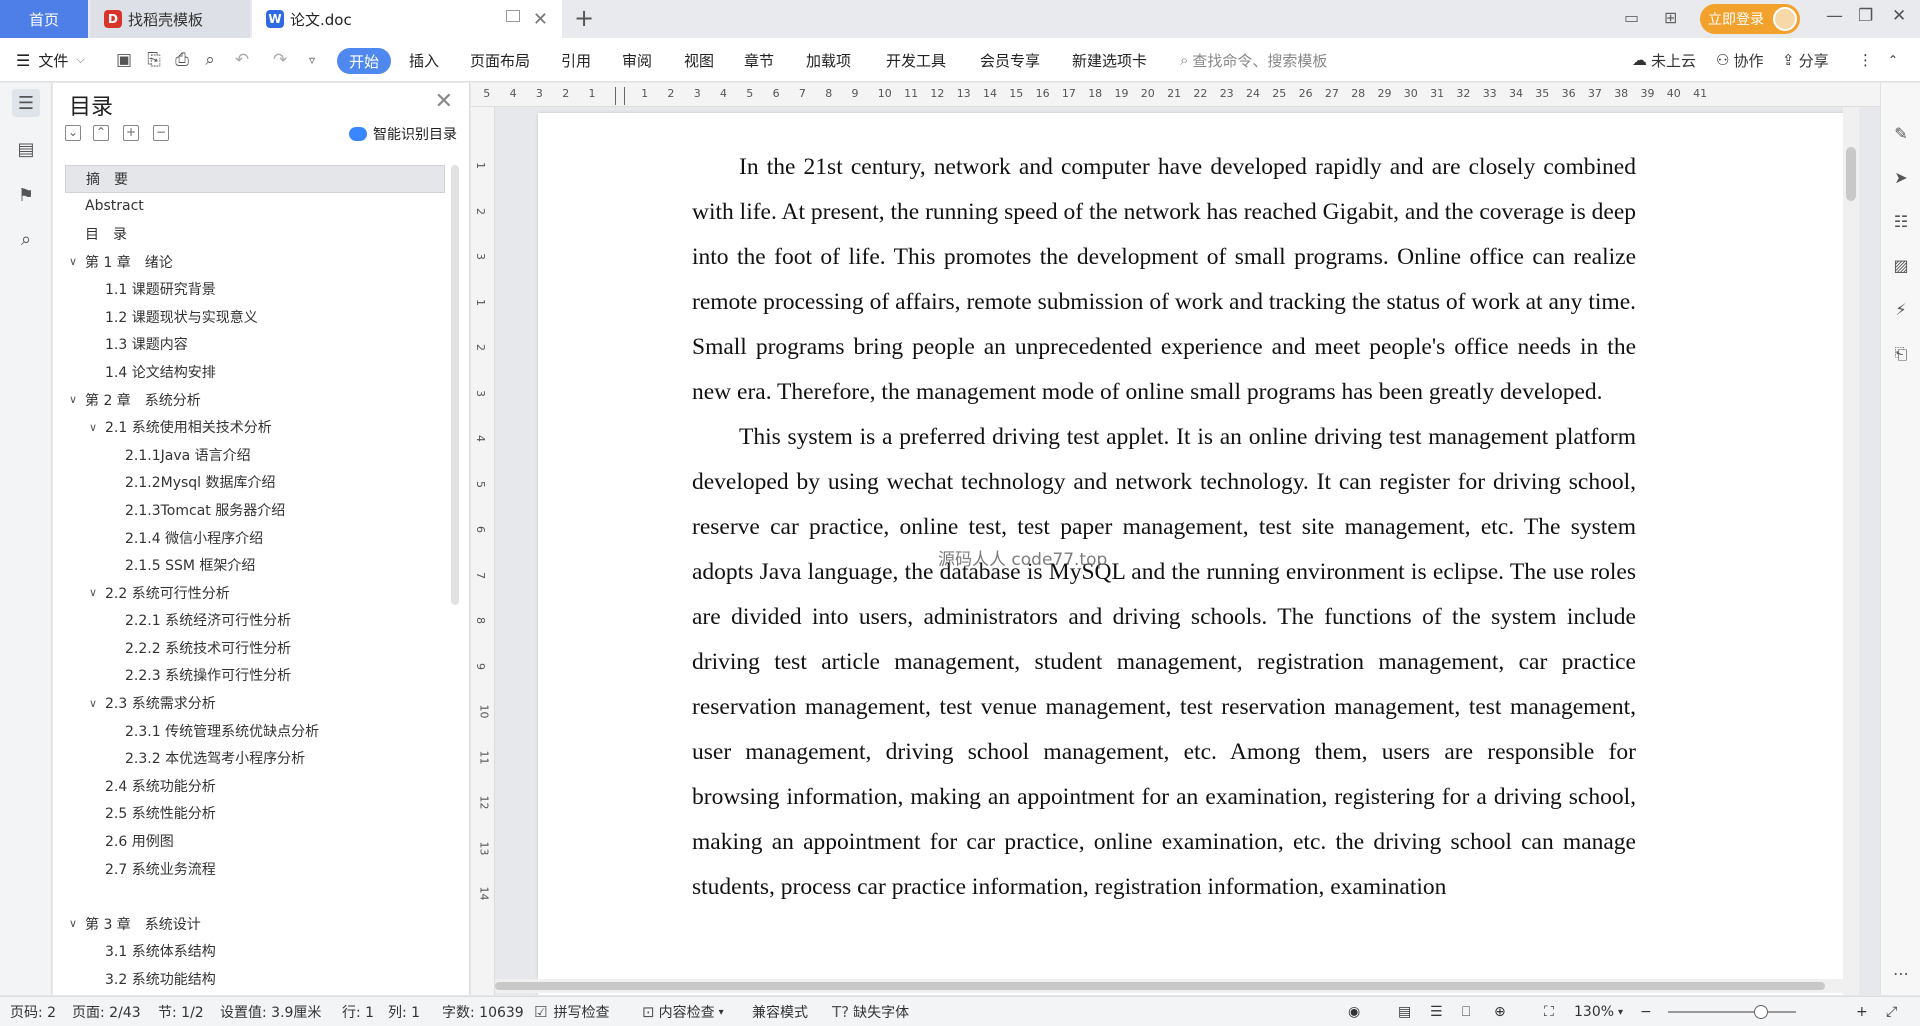  I want to click on toc-item: 1.4 论文结构安排, so click(255, 372).